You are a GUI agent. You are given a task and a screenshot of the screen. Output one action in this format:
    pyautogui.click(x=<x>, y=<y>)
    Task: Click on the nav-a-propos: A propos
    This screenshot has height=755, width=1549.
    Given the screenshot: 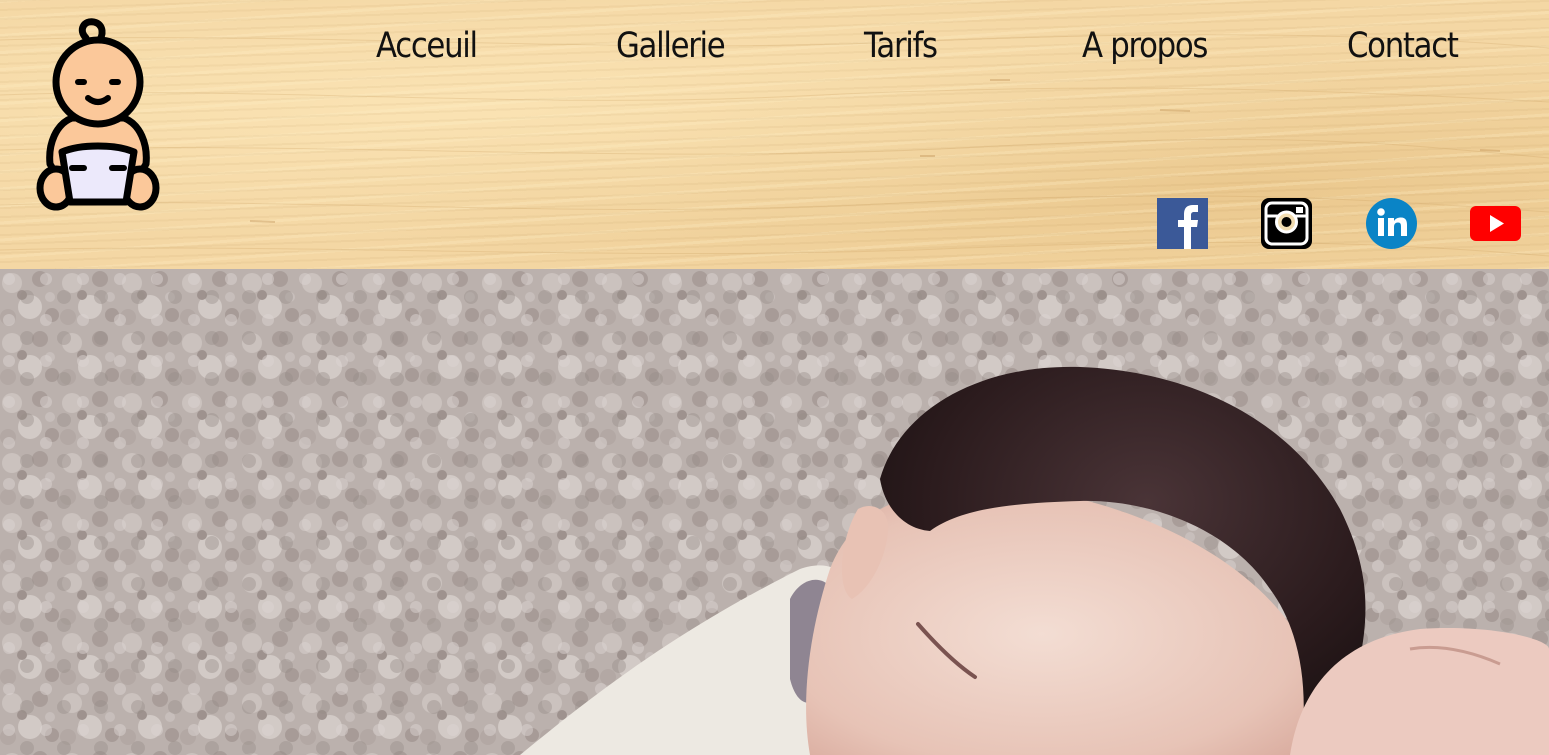 What is the action you would take?
    pyautogui.click(x=1145, y=46)
    